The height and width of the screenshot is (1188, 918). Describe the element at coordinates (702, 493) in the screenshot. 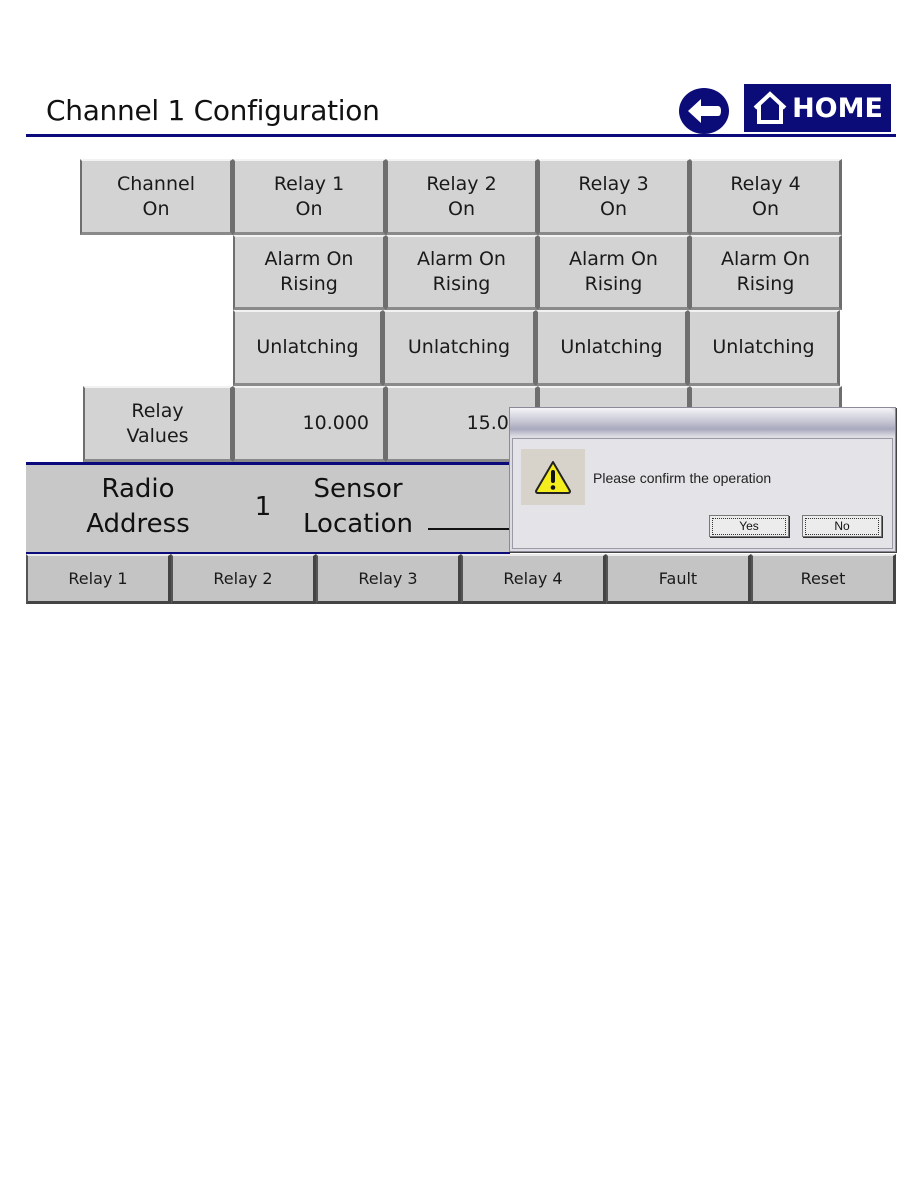

I see `dialog-body: Please confirm the operation Yes No` at that location.